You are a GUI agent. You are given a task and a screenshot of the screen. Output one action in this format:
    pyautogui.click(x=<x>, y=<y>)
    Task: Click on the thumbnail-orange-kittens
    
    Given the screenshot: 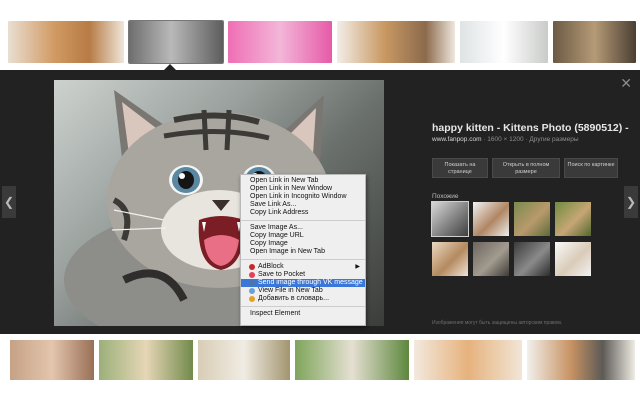 What is the action you would take?
    pyautogui.click(x=468, y=360)
    